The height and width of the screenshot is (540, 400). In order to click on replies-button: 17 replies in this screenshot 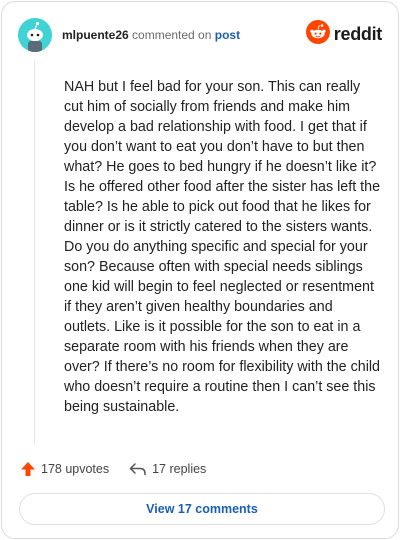, I will do `click(167, 469)`.